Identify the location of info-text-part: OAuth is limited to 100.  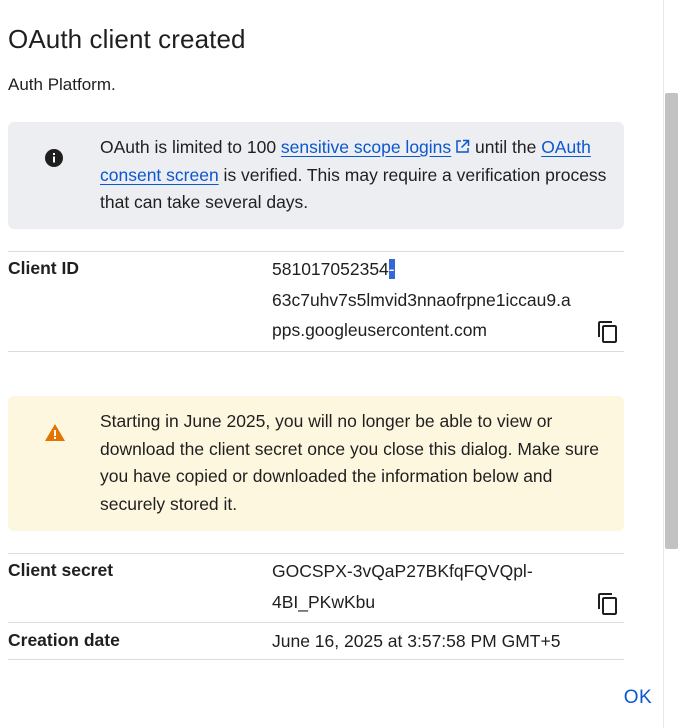
(190, 147).